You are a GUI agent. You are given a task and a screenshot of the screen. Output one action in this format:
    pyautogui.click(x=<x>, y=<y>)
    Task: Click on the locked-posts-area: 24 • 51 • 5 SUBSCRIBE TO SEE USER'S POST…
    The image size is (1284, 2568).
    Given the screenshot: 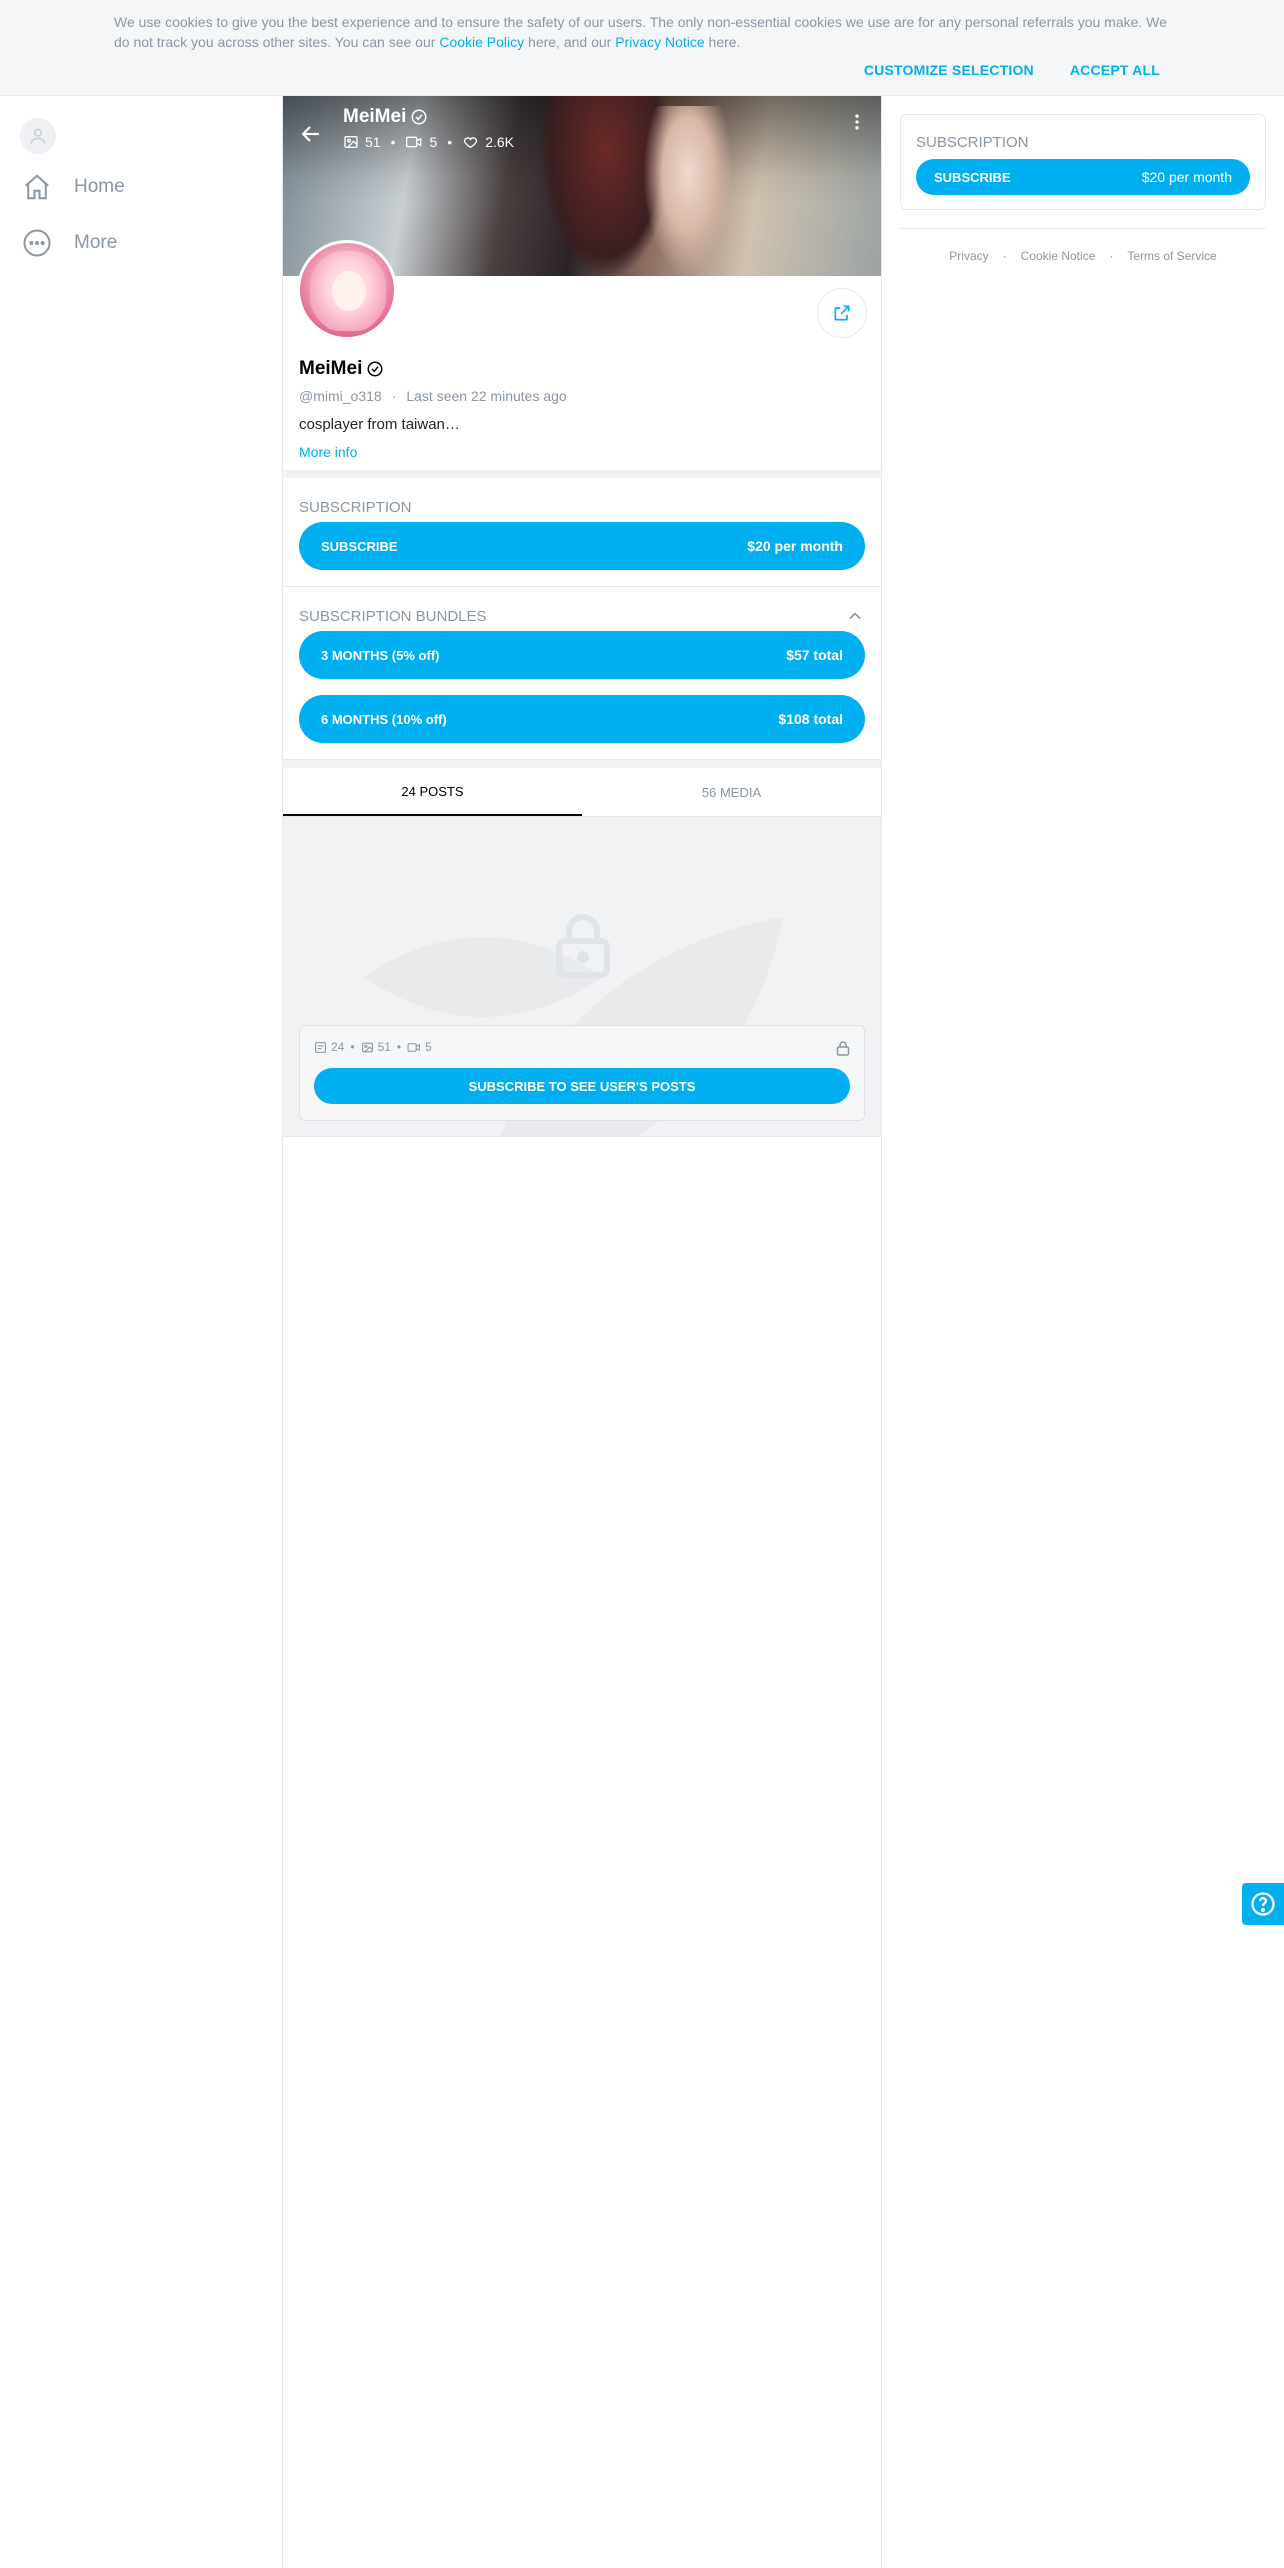 What is the action you would take?
    pyautogui.click(x=582, y=977)
    